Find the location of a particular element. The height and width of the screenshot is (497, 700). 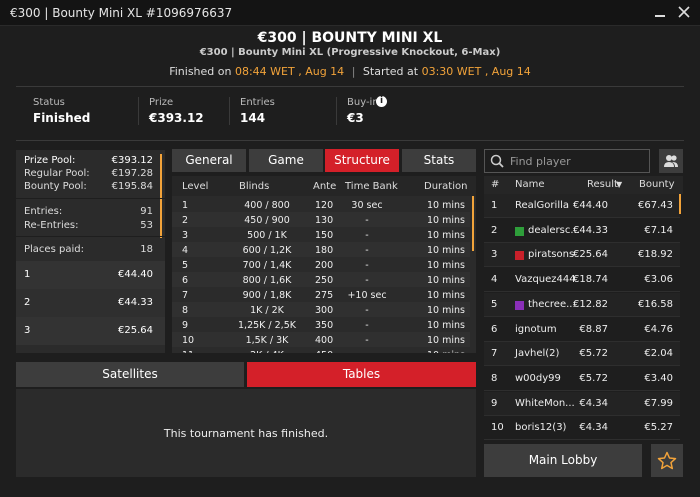

col-ante: Ante is located at coordinates (325, 186).